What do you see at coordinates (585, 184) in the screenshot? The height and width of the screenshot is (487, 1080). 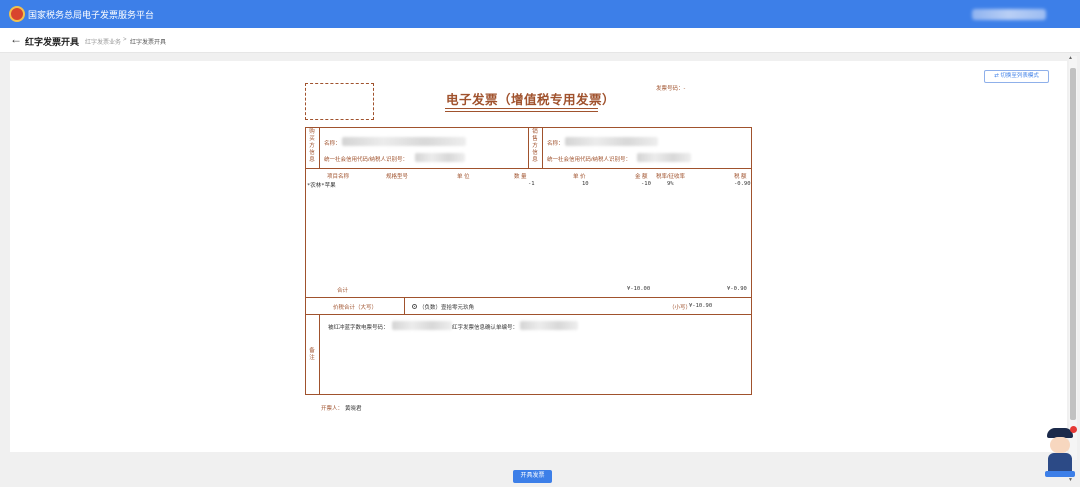 I see `item-price: 10` at bounding box center [585, 184].